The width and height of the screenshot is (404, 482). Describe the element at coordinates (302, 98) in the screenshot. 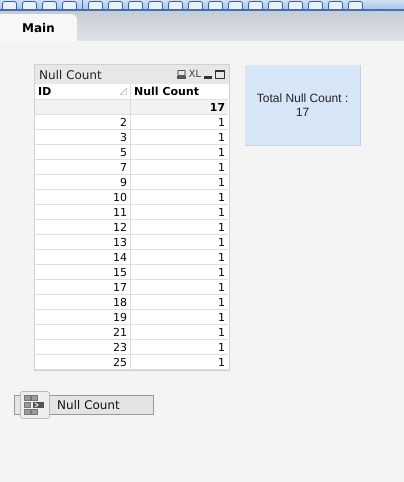

I see `text-line: Total Null Count :` at that location.